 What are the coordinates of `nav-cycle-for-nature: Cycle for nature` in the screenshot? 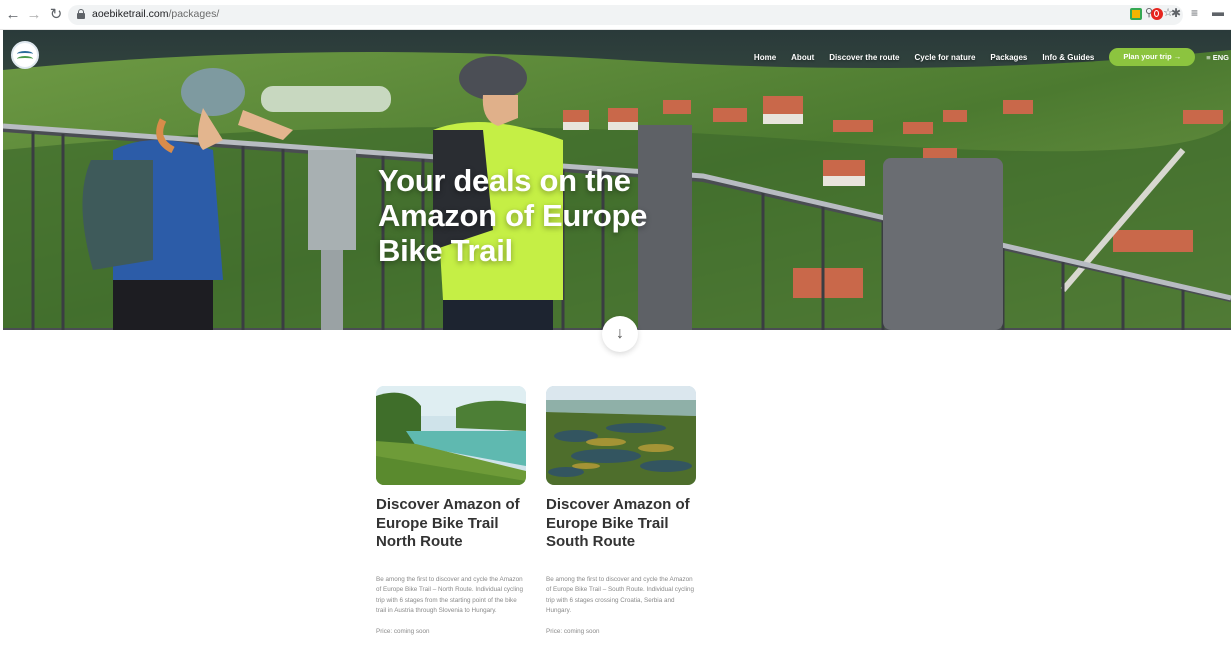 It's located at (945, 57).